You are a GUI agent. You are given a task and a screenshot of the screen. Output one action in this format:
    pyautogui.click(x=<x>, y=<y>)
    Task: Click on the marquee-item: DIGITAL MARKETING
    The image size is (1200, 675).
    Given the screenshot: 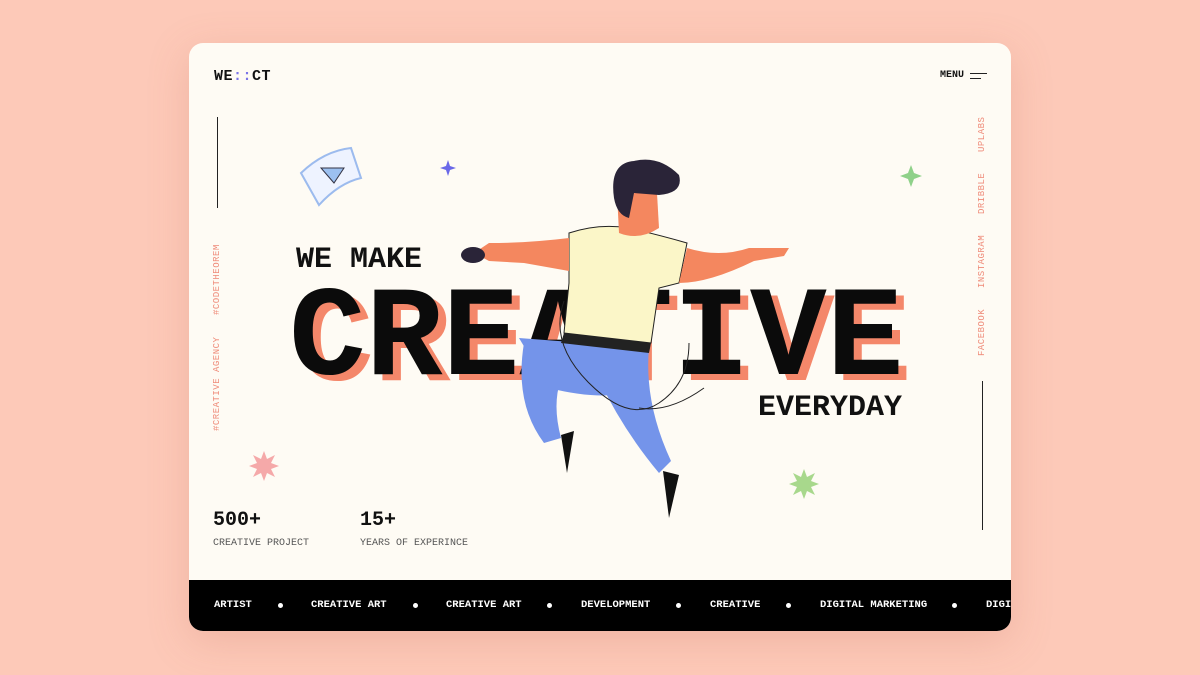 What is the action you would take?
    pyautogui.click(x=874, y=605)
    